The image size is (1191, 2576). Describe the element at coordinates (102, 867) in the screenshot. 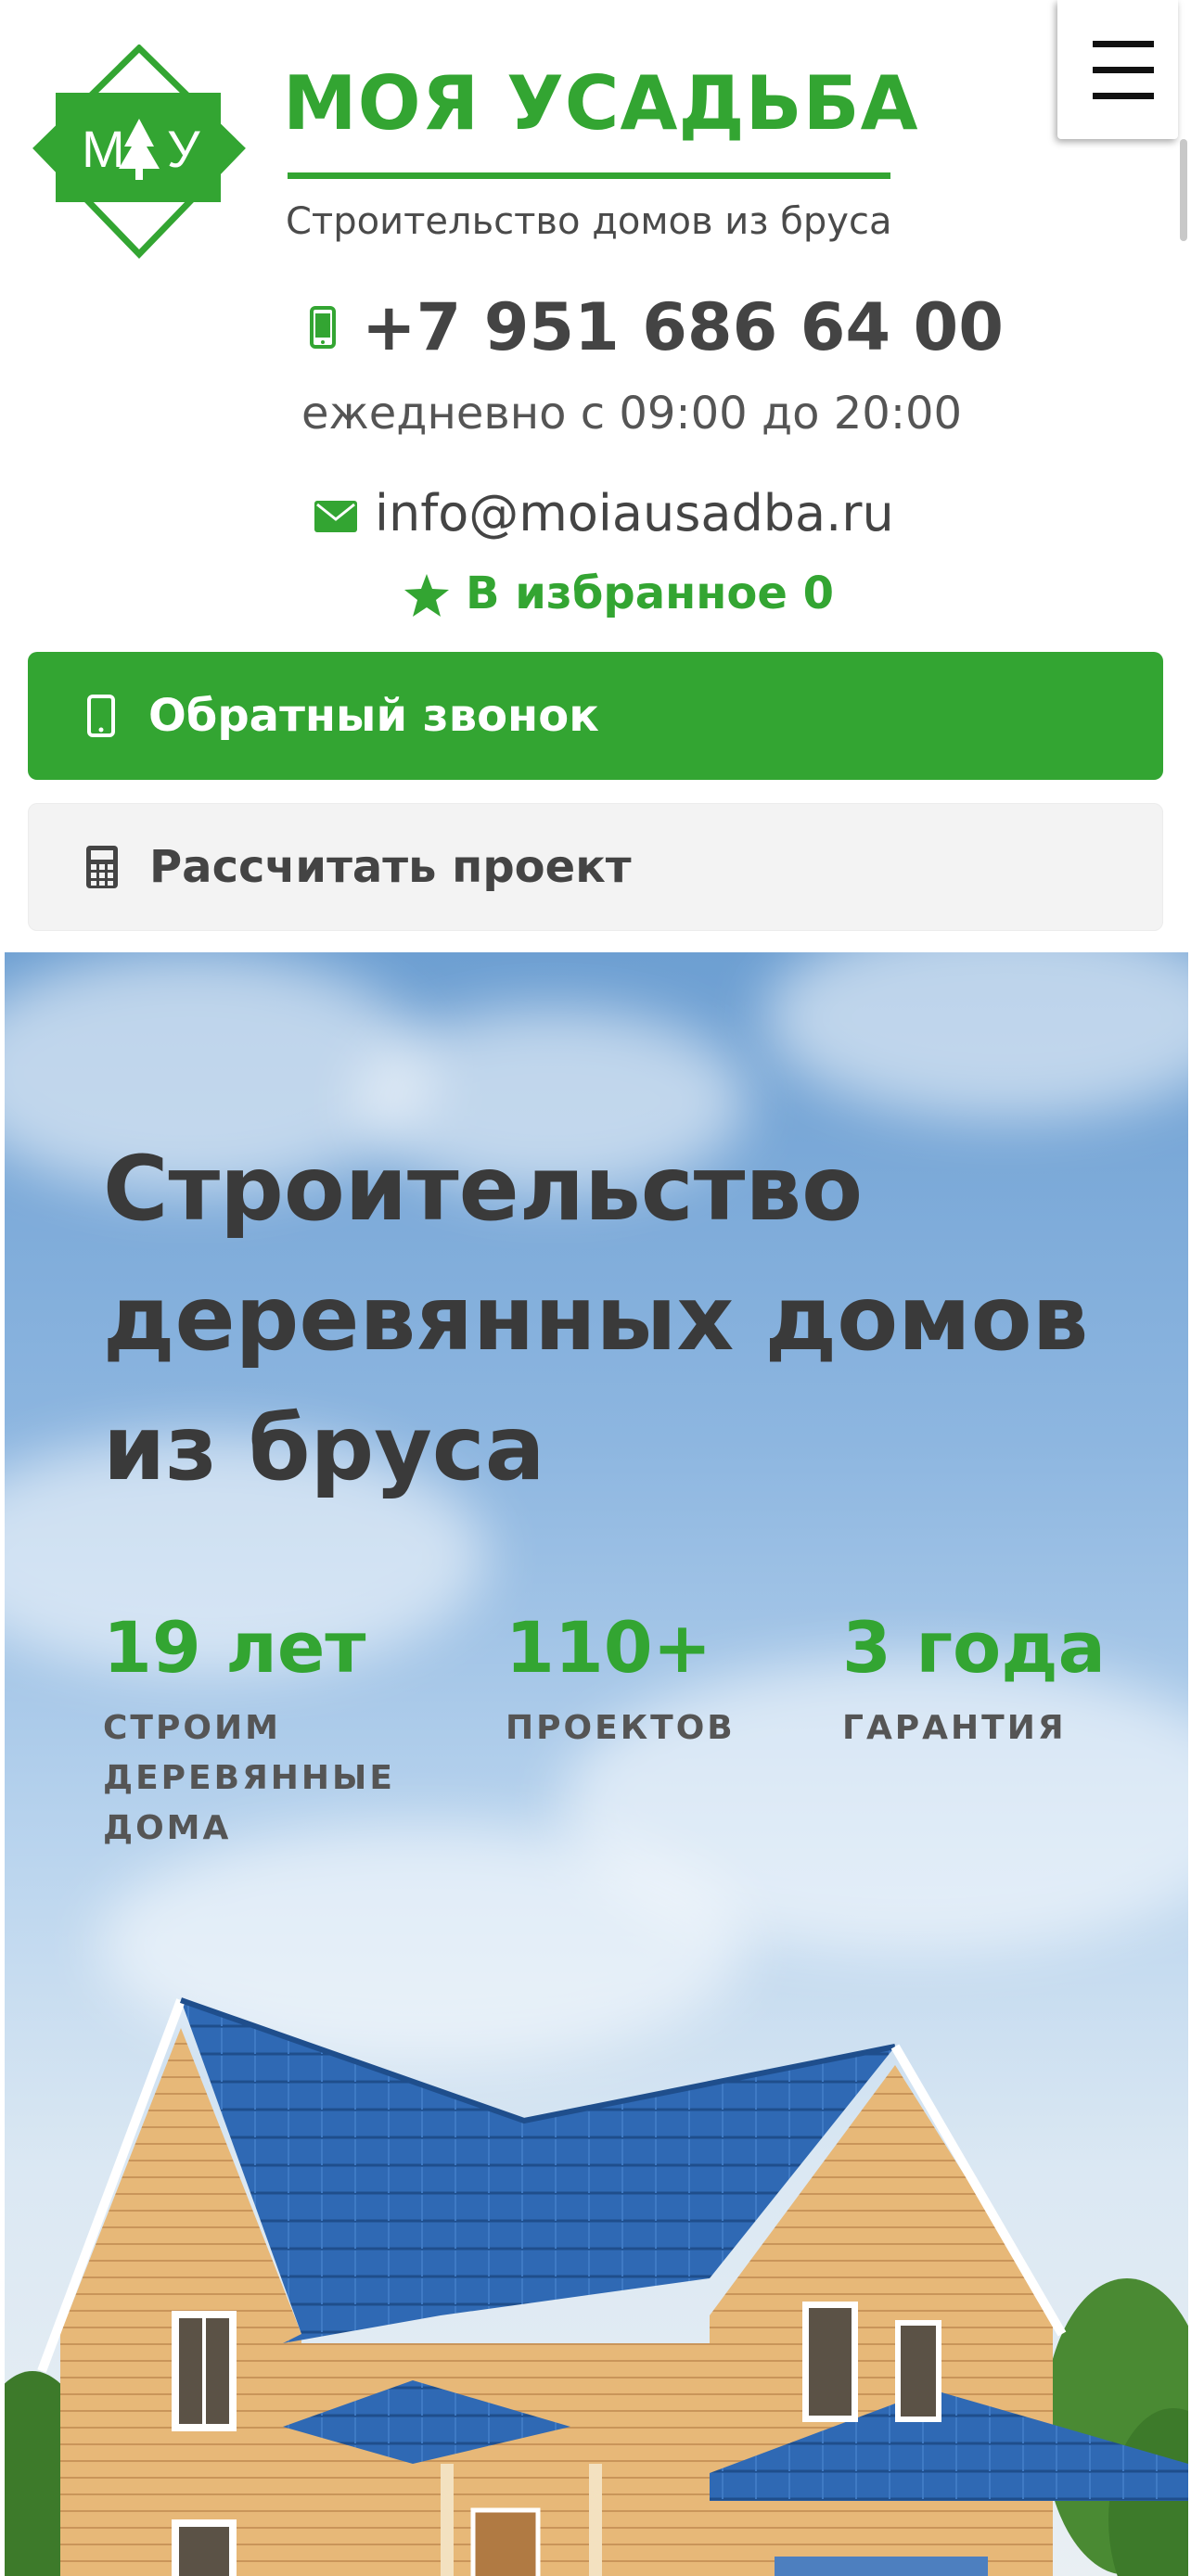

I see `calculator-icon` at that location.